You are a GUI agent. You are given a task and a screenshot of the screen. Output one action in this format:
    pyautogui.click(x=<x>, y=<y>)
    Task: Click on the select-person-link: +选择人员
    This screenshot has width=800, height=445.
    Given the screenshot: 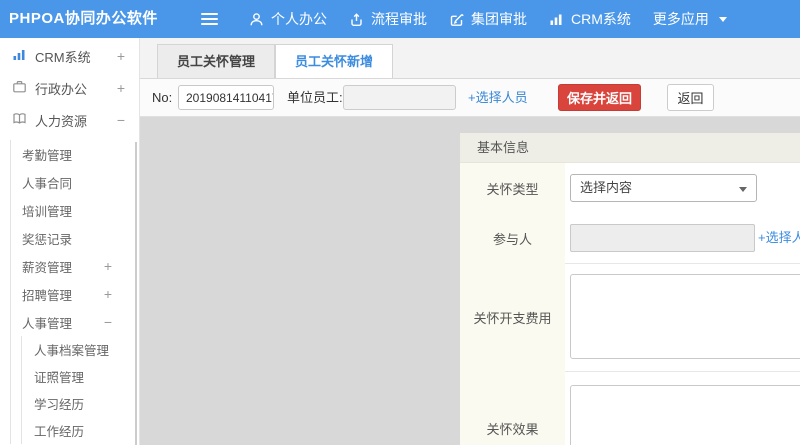 What is the action you would take?
    pyautogui.click(x=498, y=97)
    